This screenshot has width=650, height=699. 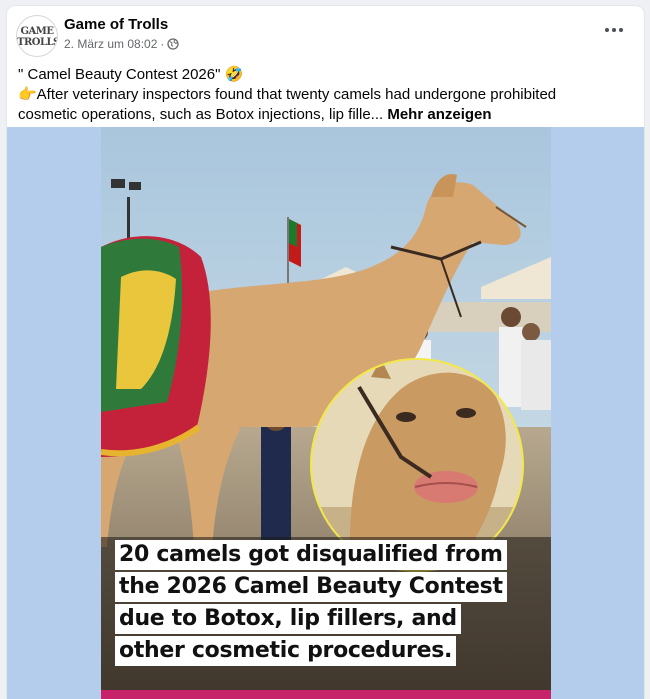 I want to click on page-avatar: GAME TROLLS, so click(x=37, y=36).